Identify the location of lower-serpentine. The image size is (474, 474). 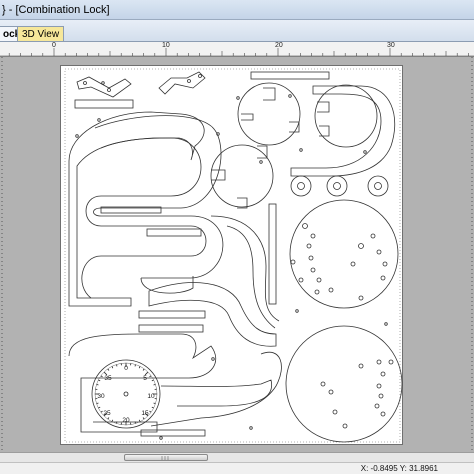
(216, 393).